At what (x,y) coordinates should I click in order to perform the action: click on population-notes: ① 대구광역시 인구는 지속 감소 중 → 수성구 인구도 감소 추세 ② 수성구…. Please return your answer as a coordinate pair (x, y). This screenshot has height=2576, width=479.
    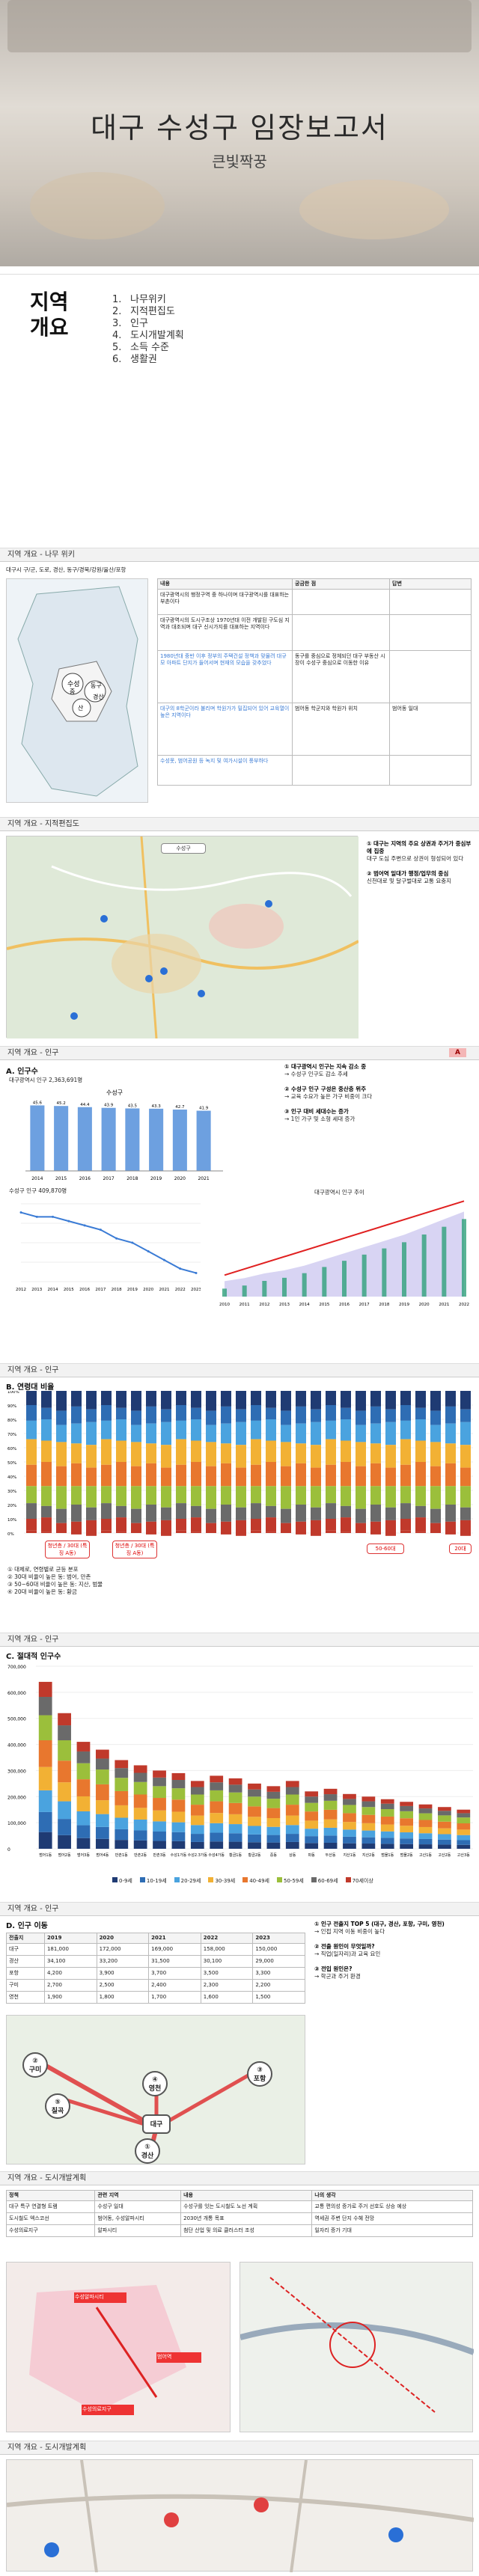
    Looking at the image, I should click on (328, 1092).